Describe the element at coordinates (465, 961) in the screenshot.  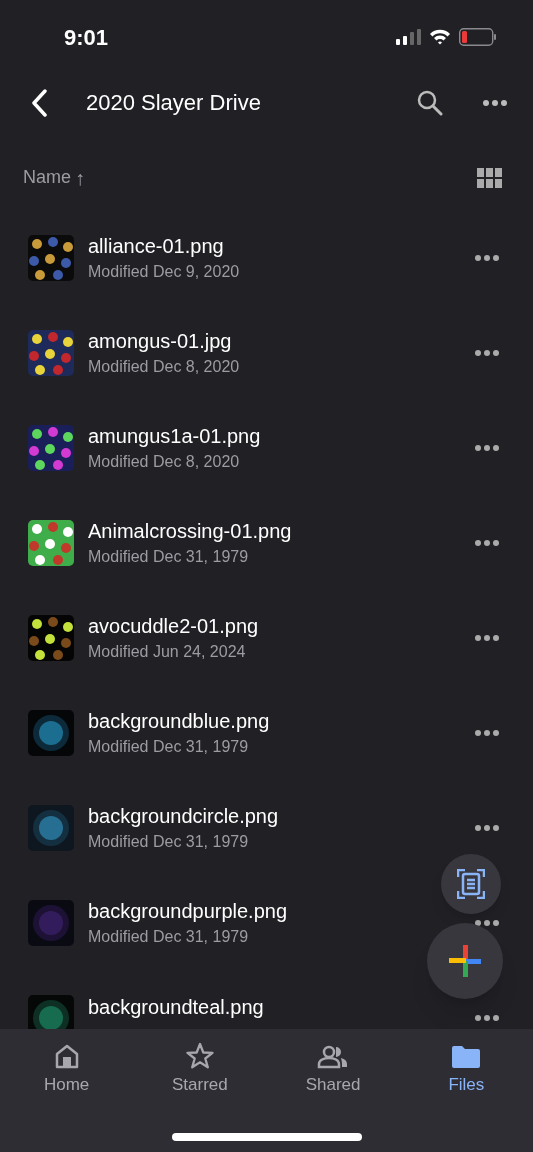
I see `plus-icon` at that location.